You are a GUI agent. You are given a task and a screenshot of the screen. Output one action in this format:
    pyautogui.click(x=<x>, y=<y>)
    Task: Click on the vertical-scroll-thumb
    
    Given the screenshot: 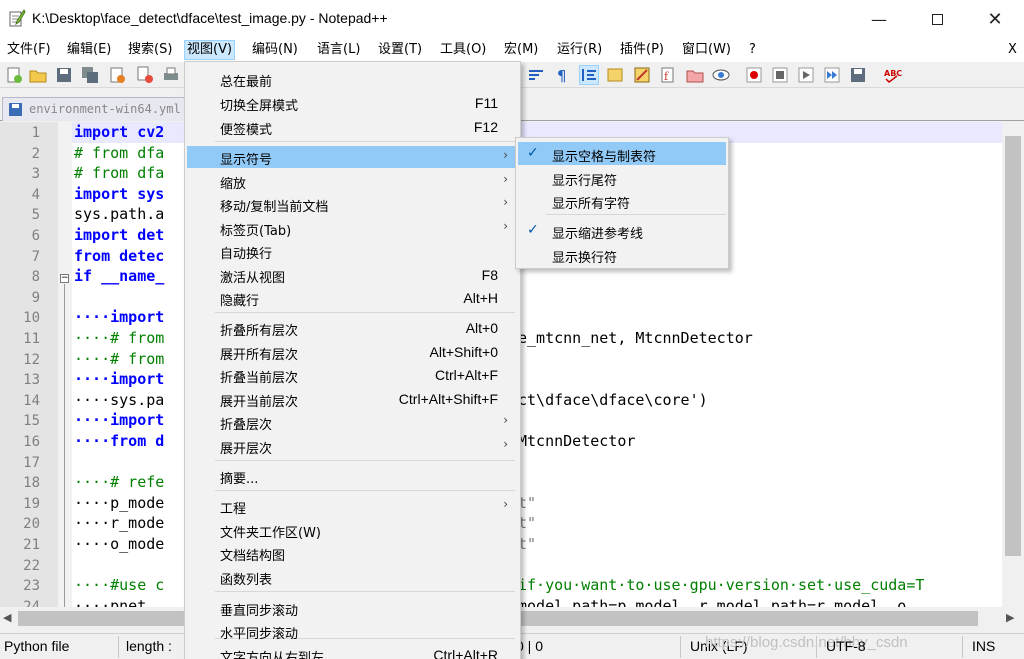 What is the action you would take?
    pyautogui.click(x=1013, y=346)
    